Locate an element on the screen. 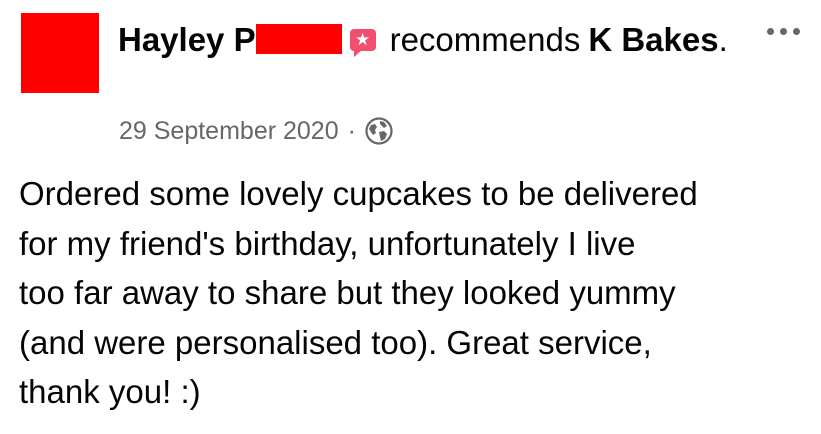  post-header: Hayley P ★ recommends K Bakes. is located at coordinates (428, 40).